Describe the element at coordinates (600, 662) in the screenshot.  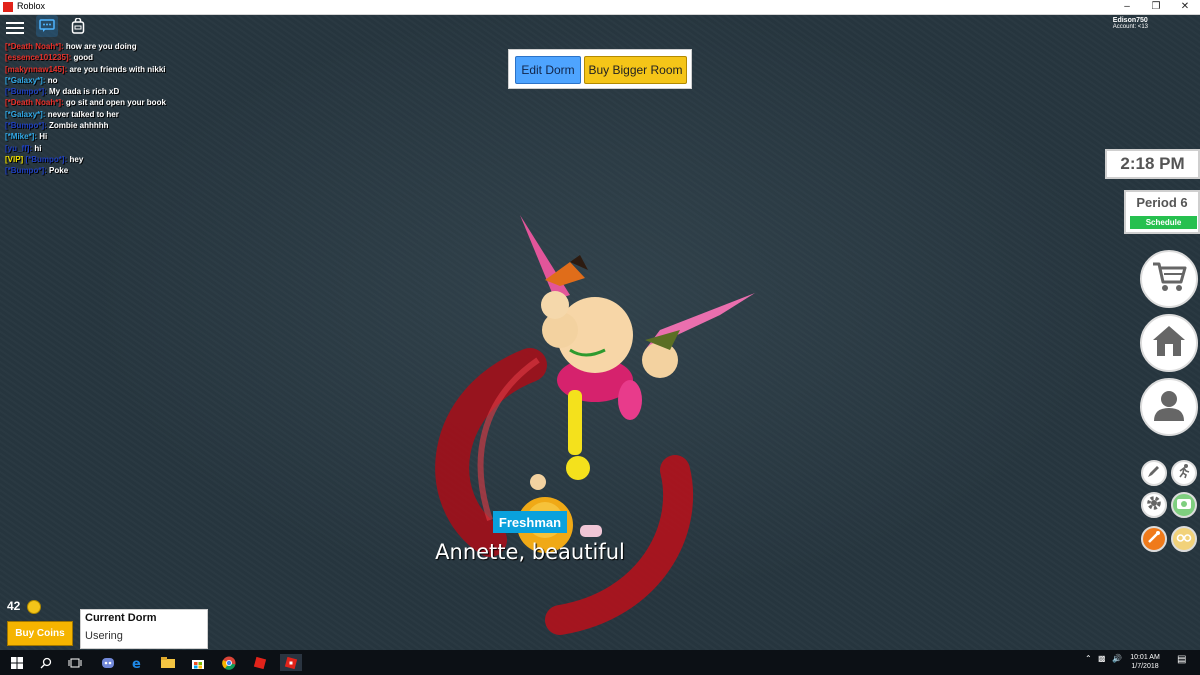
I see `taskbar: e ⌃ ▩ 🔊 10:01 AM 1/7/2018 ▤` at that location.